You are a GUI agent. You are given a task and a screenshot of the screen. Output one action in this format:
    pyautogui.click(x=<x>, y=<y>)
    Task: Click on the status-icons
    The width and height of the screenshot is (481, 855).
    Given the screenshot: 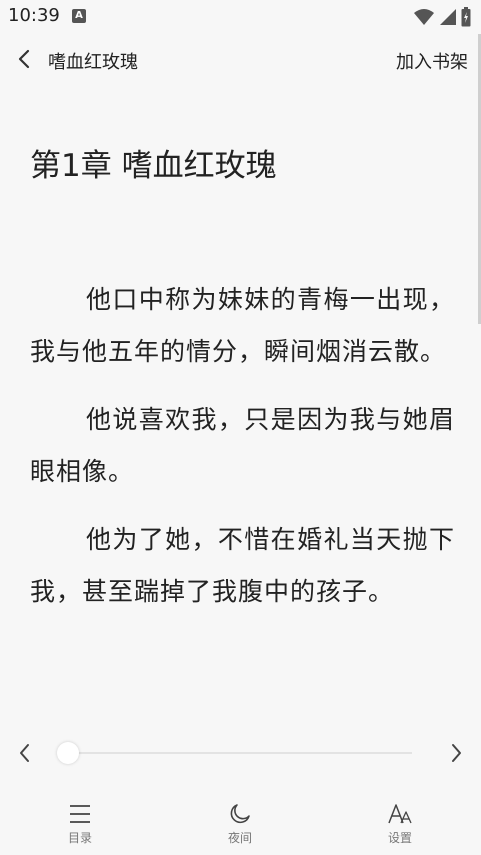 What is the action you would take?
    pyautogui.click(x=442, y=17)
    